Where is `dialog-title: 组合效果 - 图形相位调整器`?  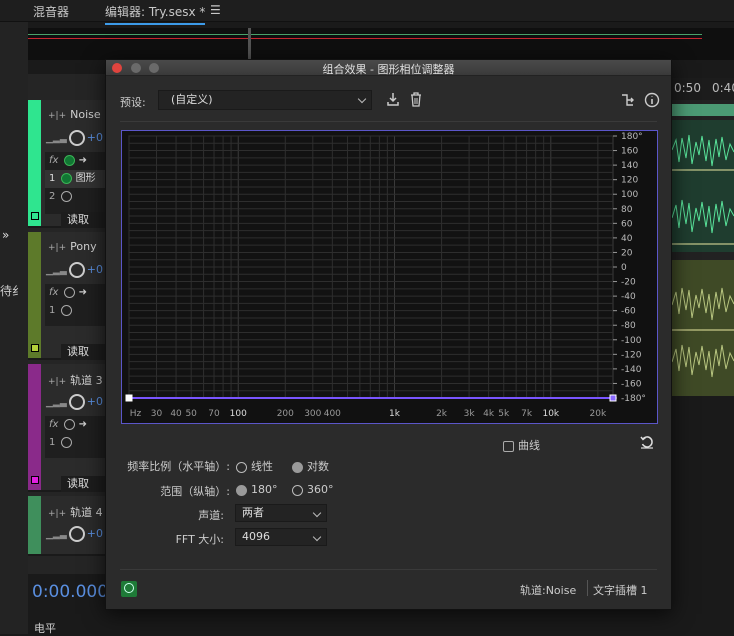
dialog-title: 组合效果 - 图形相位调整器 is located at coordinates (388, 69).